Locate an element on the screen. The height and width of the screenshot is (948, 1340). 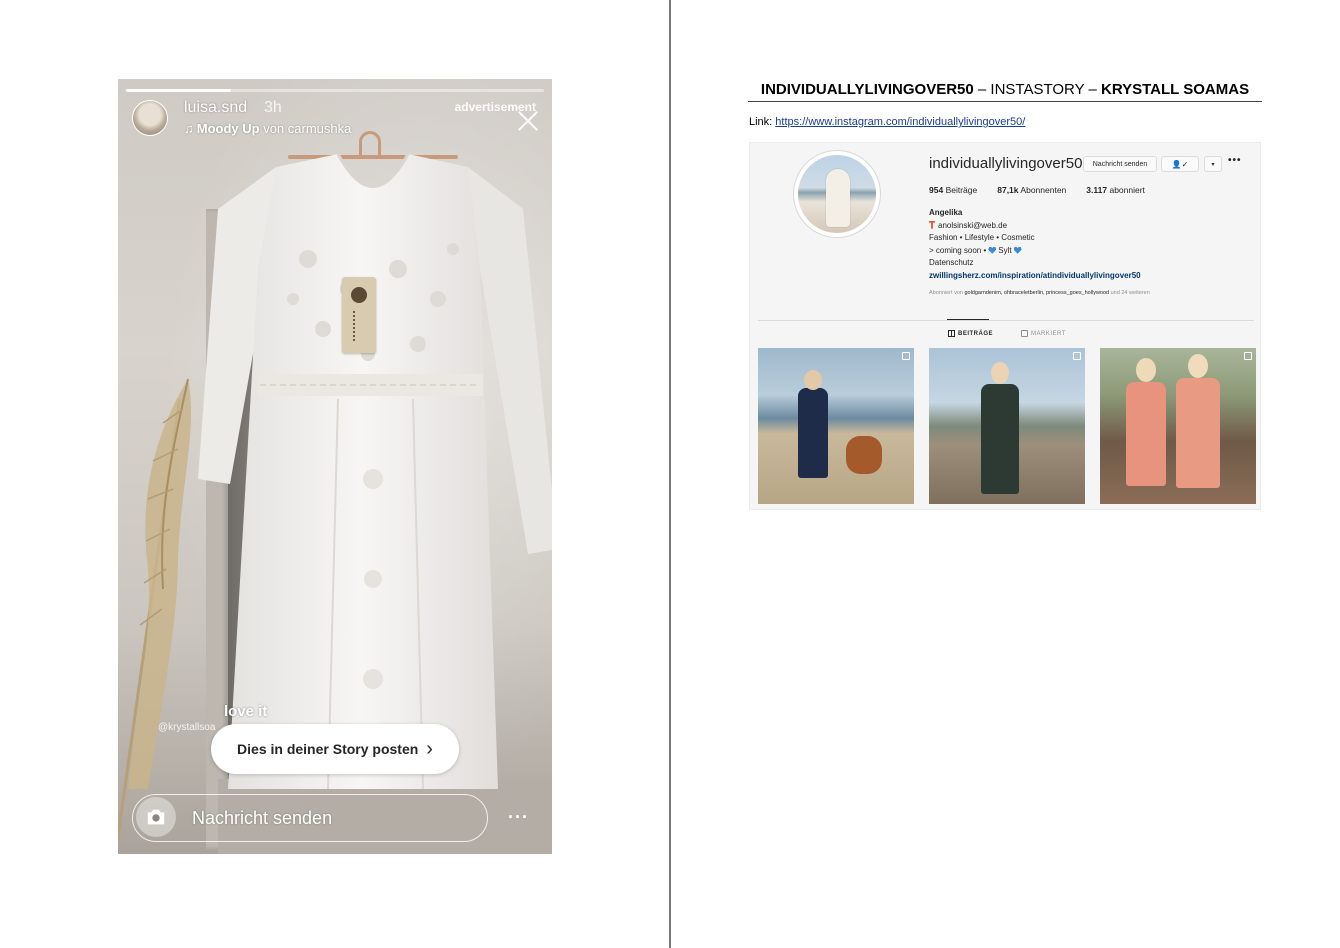
active-tab-indicator is located at coordinates (968, 319).